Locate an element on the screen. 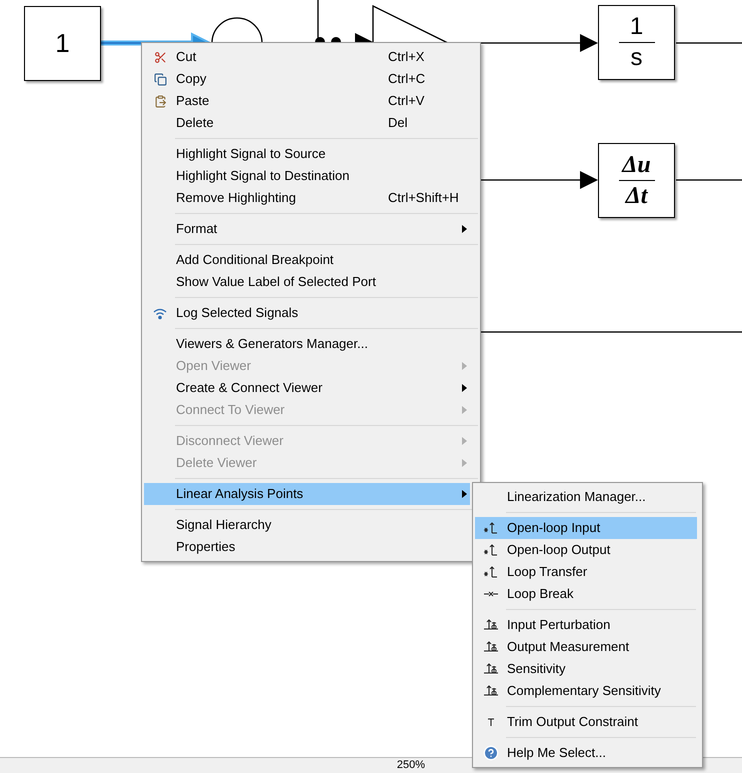 This screenshot has height=773, width=742. menu-item: Complementary Sensitivity is located at coordinates (586, 691).